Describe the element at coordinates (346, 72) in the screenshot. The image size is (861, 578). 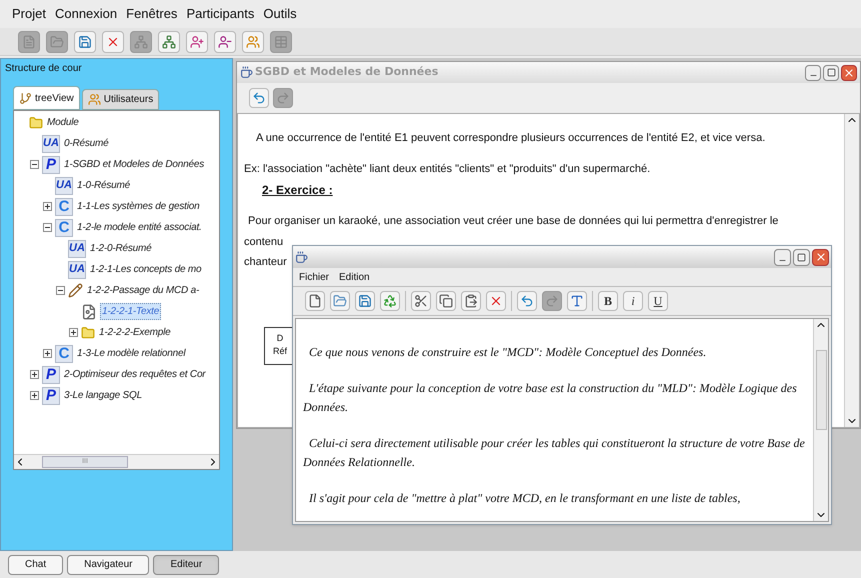
I see `window-title: SGBD et Modeles de Données` at that location.